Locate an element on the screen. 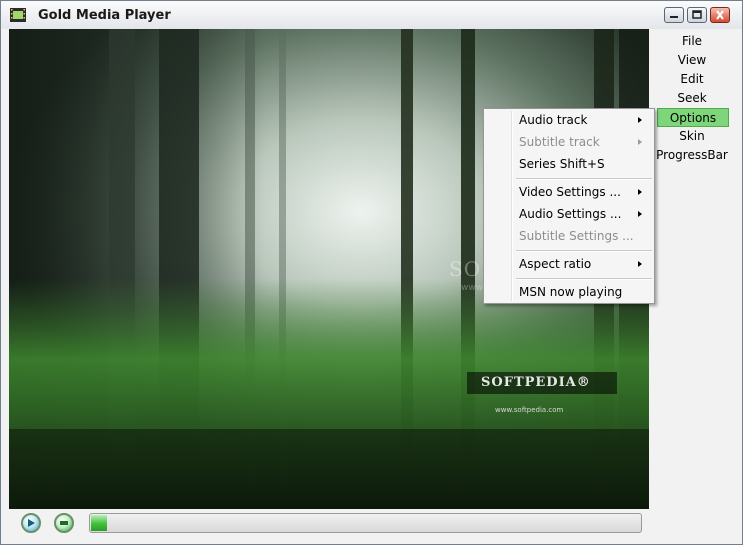  softpedia-logo: SOFTPEDIA® is located at coordinates (536, 382).